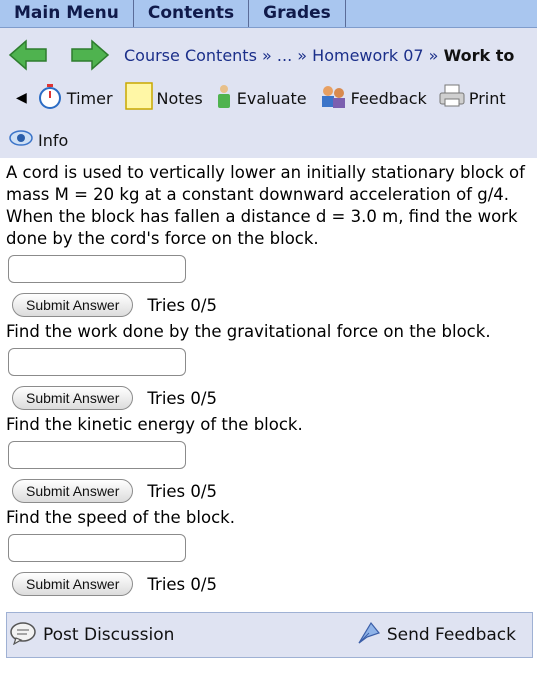 This screenshot has height=700, width=537. I want to click on send-feedback-link: Send Feedback, so click(435, 635).